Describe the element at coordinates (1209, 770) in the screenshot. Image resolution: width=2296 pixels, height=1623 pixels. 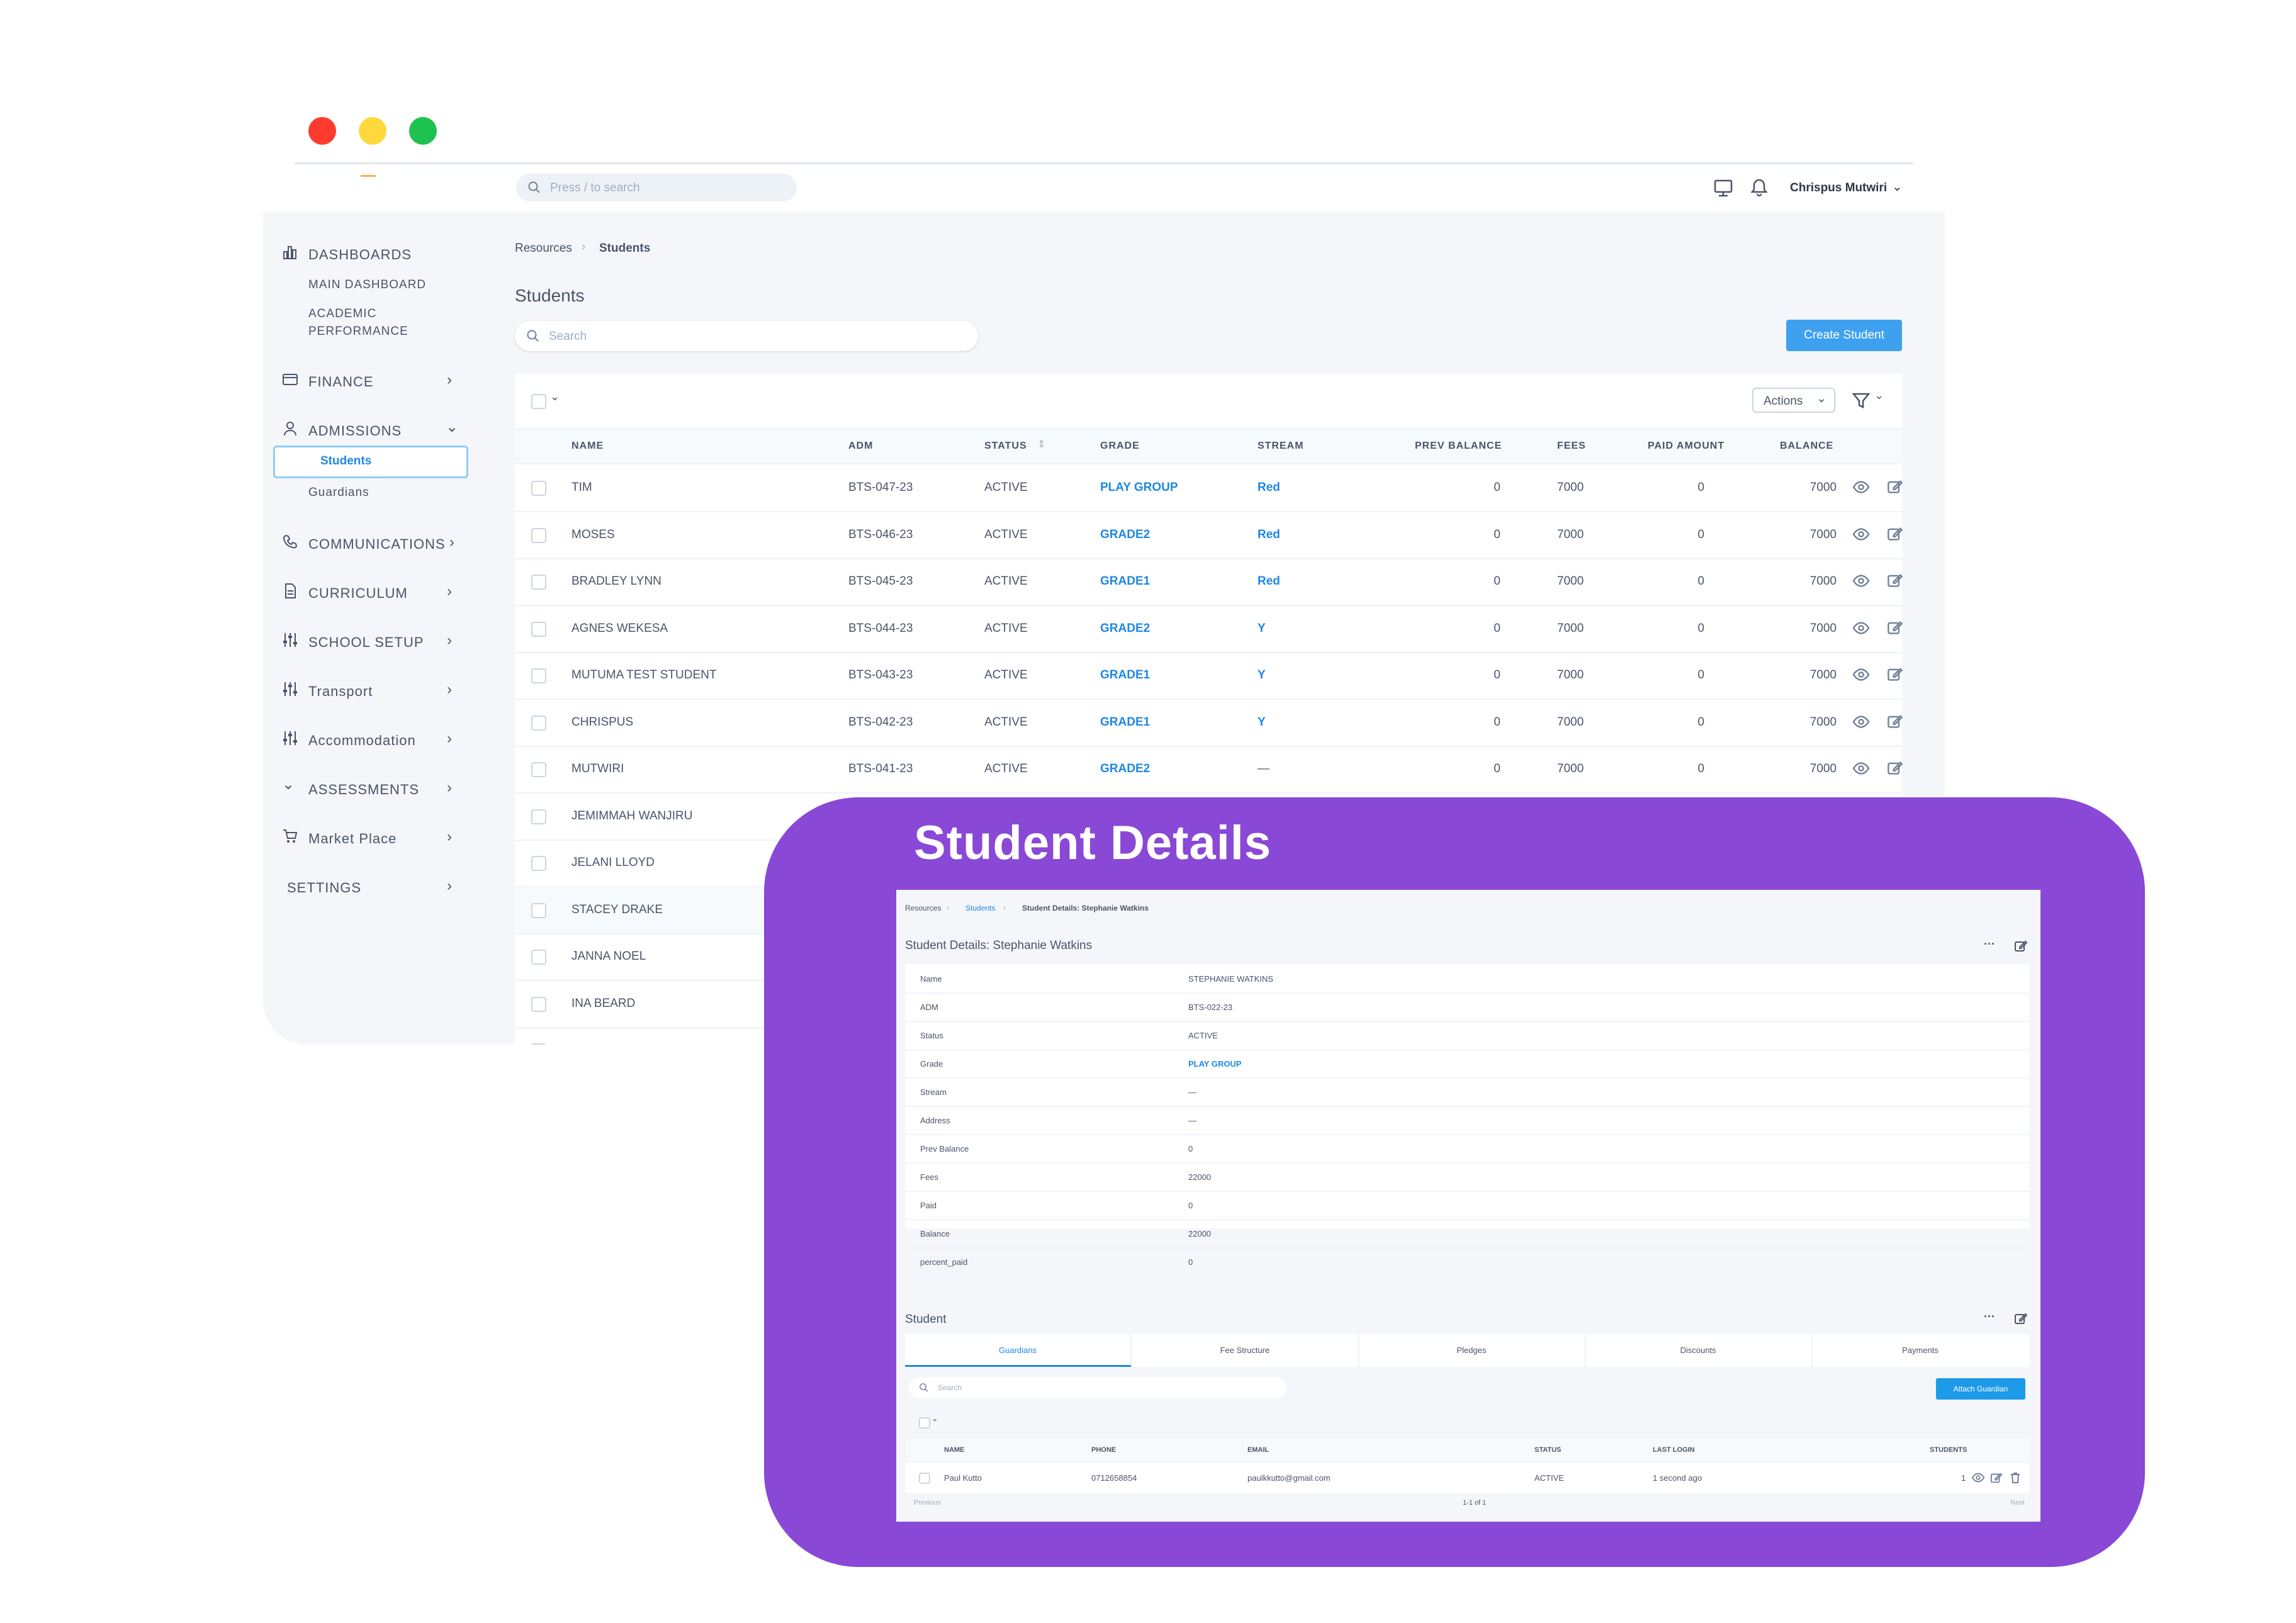
I see `table-row: MUTWIRI BTS-041-23 ACTIVE GRADE2 — 0 7000 0 7000` at that location.